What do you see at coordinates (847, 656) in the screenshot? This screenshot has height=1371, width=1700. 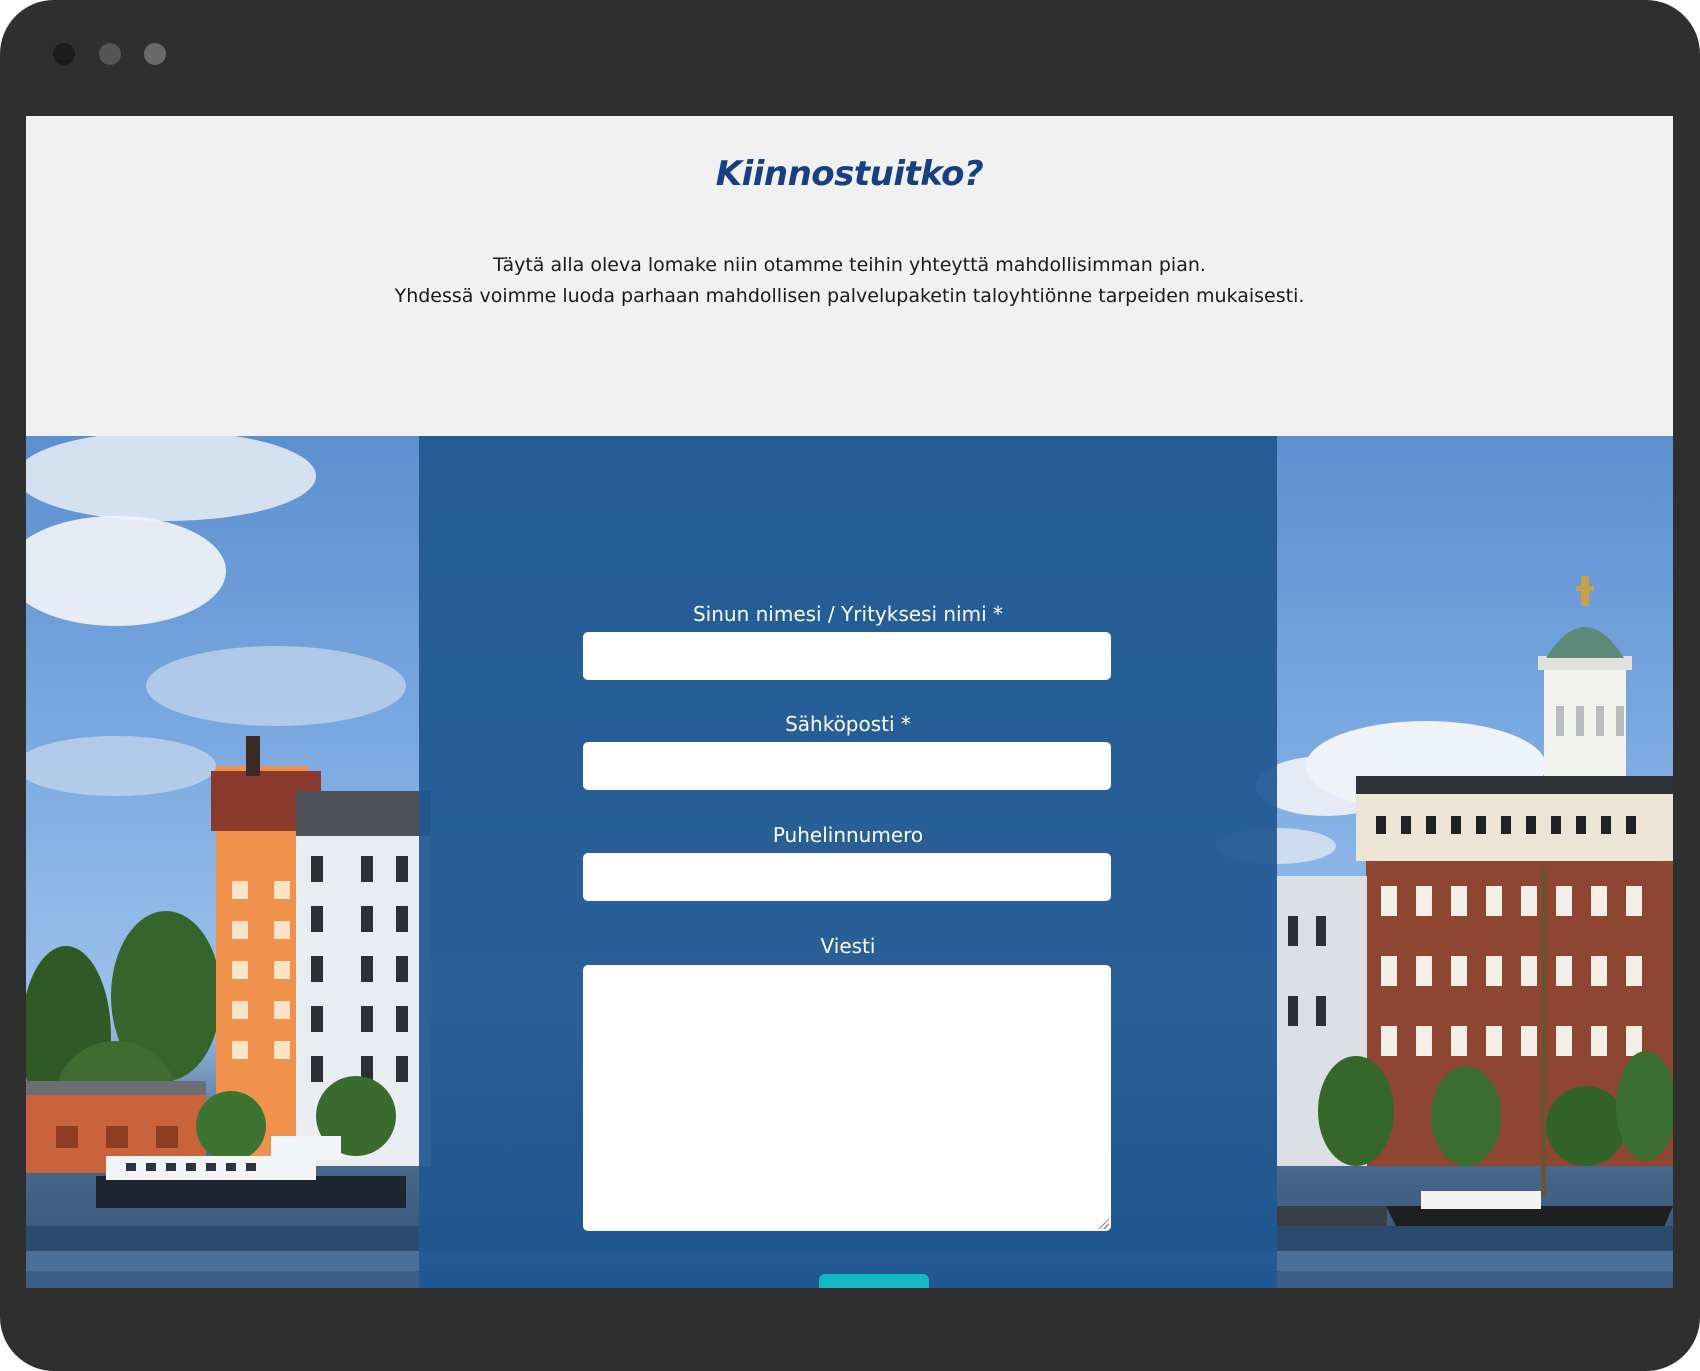 I see `name-input` at bounding box center [847, 656].